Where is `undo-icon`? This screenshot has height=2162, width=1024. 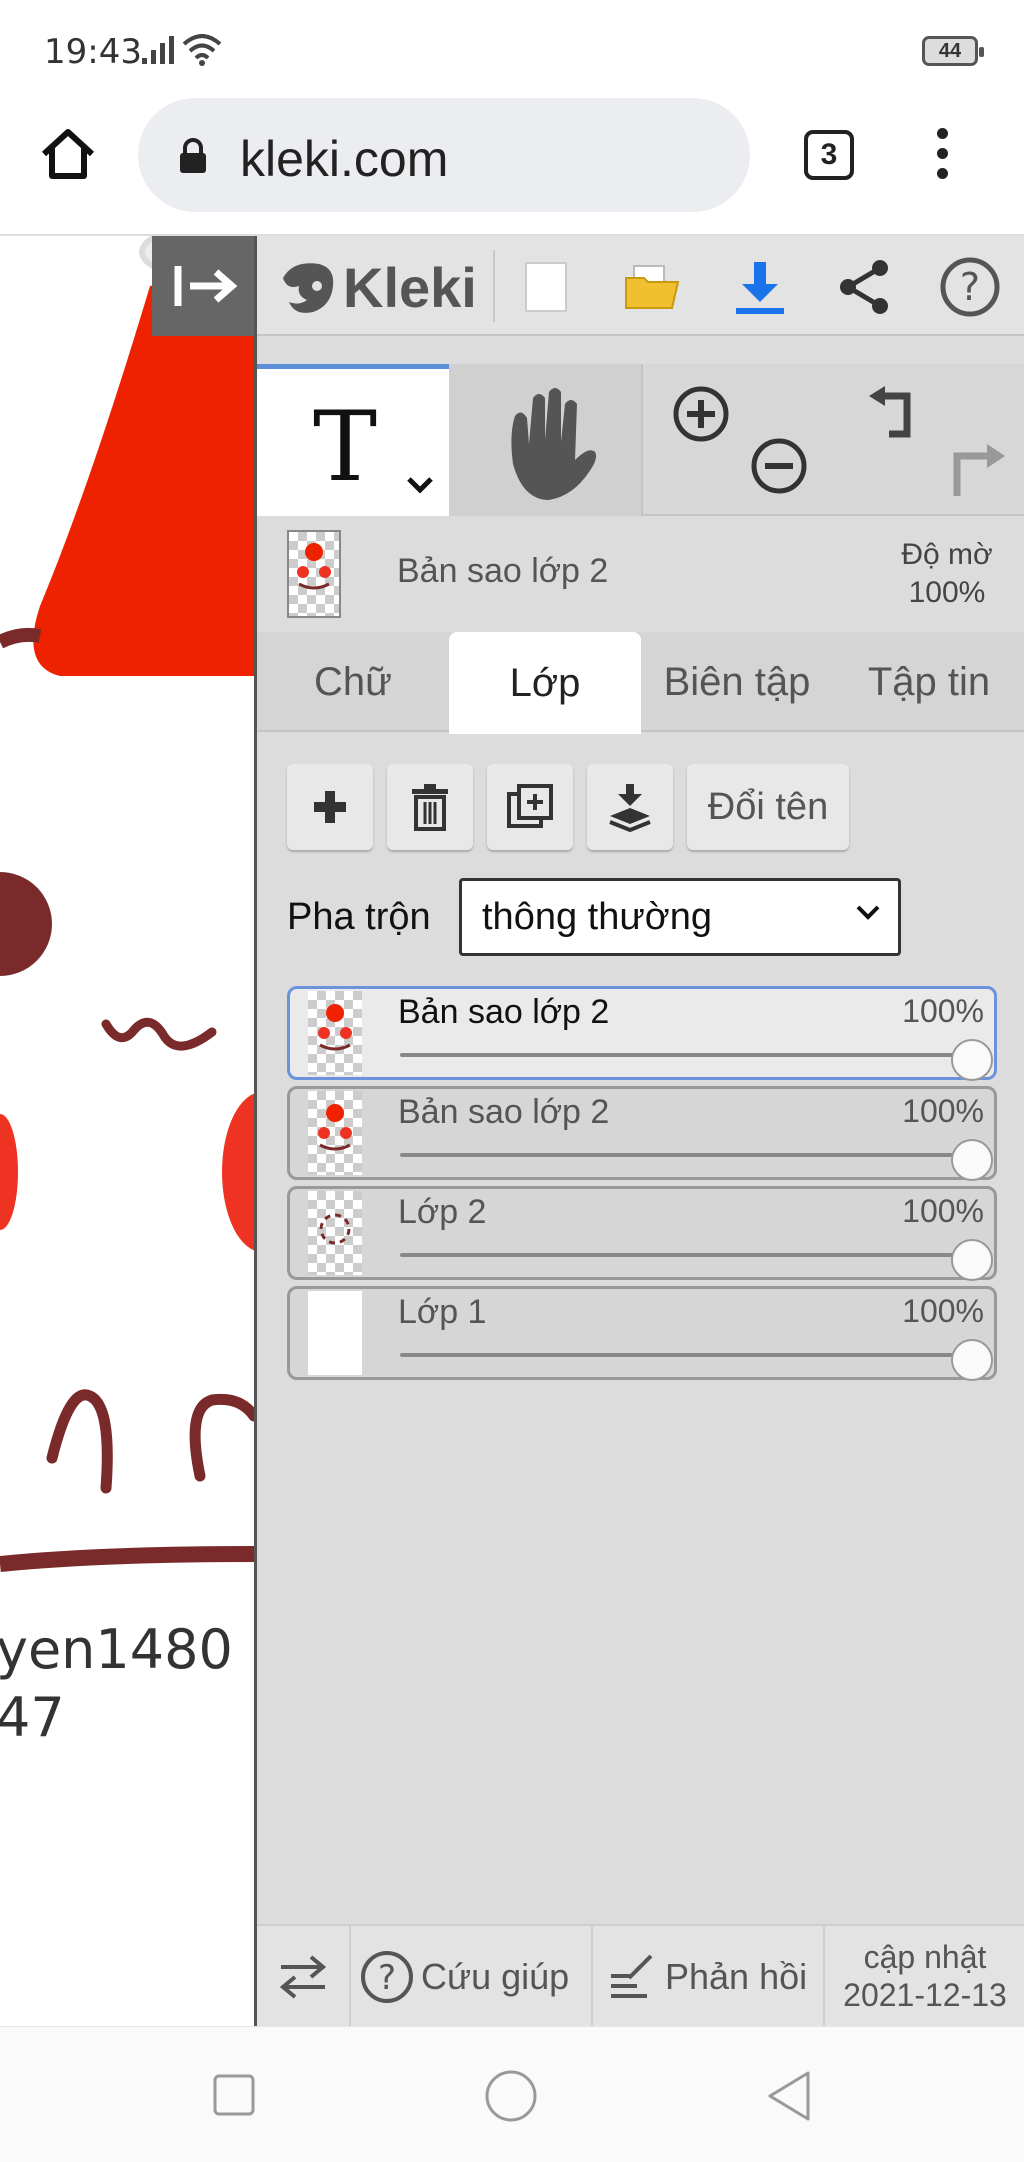
undo-icon is located at coordinates (897, 413).